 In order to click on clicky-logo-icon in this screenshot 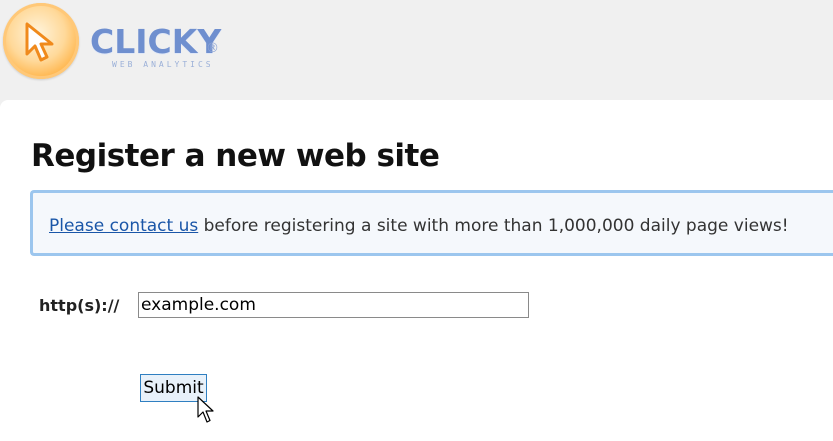, I will do `click(41, 41)`.